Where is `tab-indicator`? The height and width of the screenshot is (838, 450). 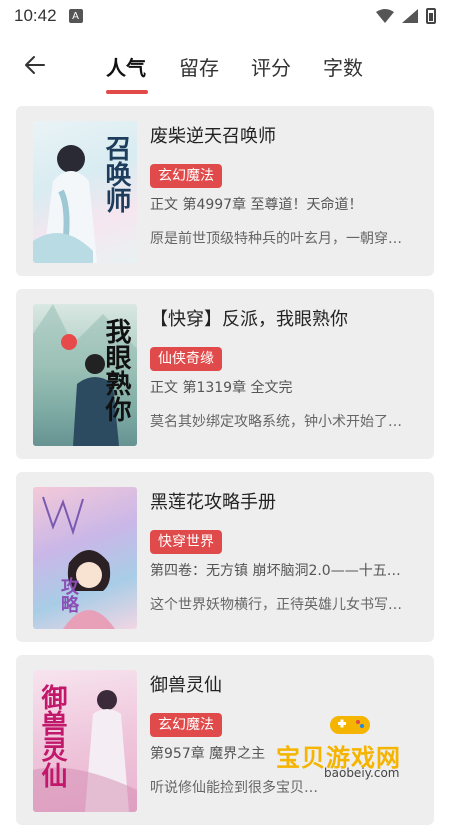 tab-indicator is located at coordinates (127, 92).